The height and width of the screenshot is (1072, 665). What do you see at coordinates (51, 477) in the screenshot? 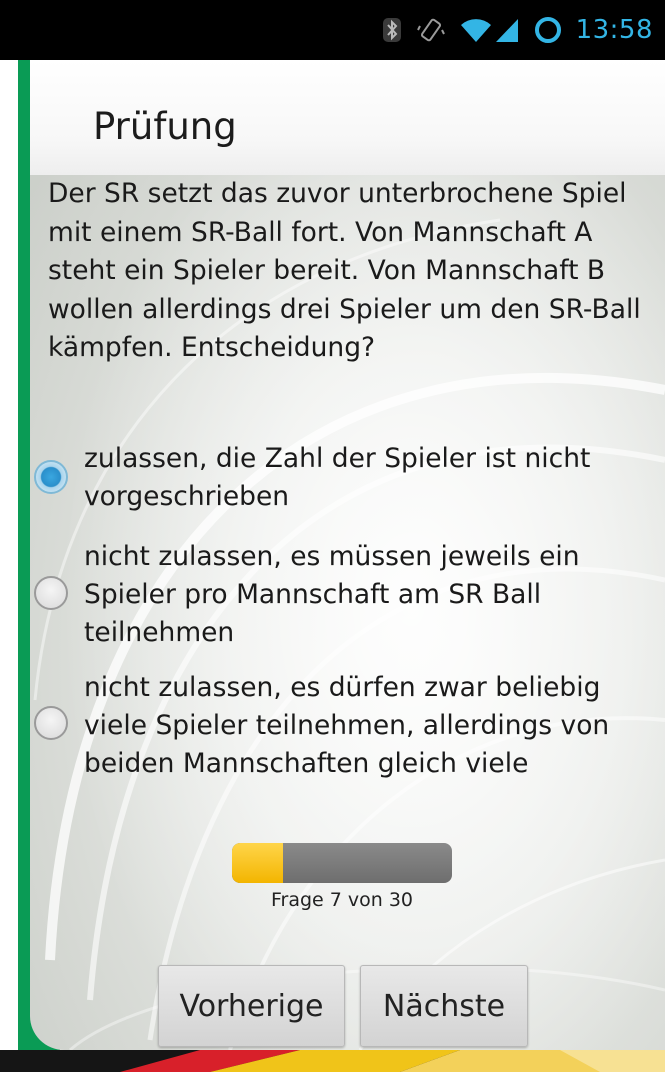
I see `radio-button-selected` at bounding box center [51, 477].